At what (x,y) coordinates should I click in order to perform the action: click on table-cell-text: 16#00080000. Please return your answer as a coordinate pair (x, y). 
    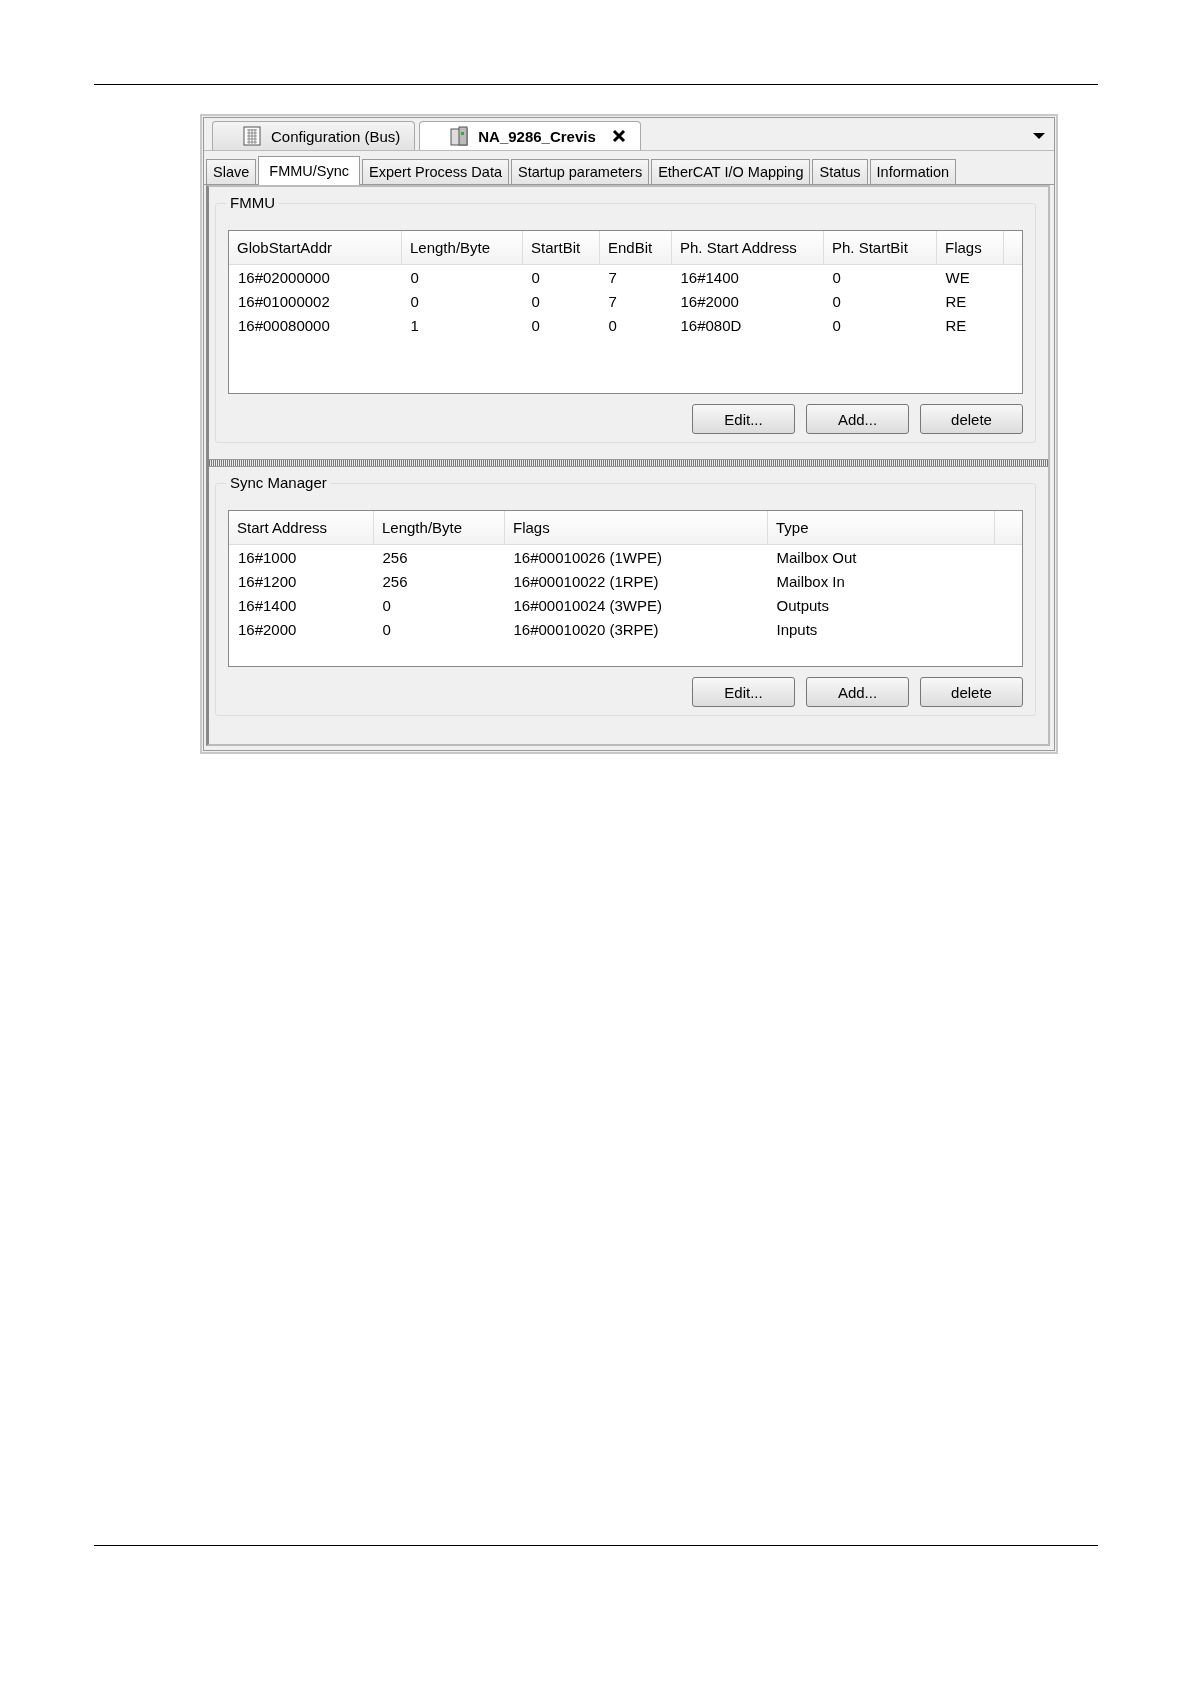
    Looking at the image, I should click on (284, 325).